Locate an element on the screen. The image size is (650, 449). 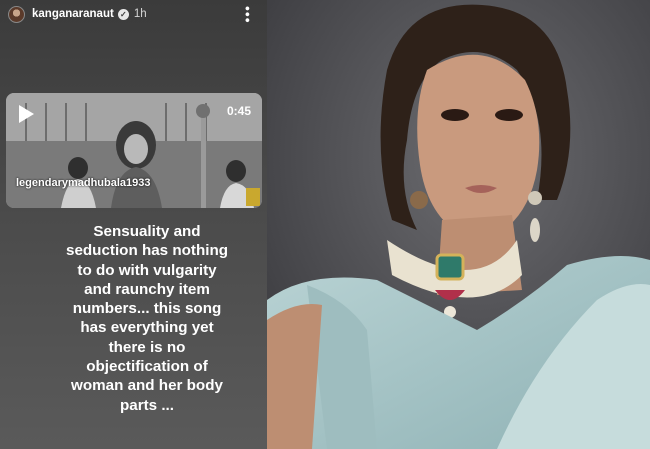
video-card: 0:45 legendarymadhubala1933 is located at coordinates (134, 150).